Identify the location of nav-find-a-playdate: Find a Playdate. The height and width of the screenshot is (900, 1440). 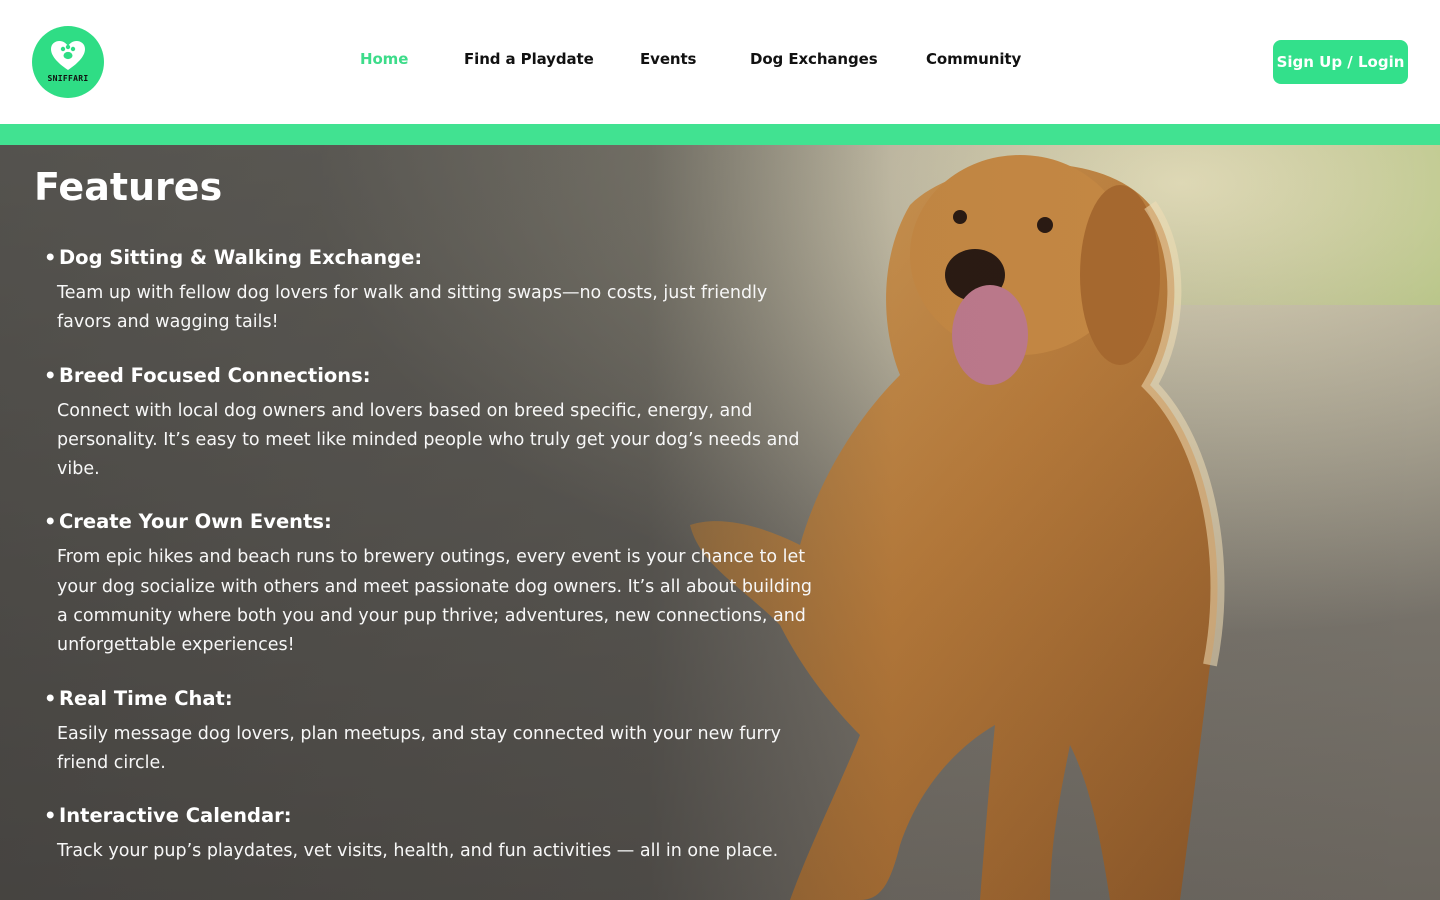
(529, 59).